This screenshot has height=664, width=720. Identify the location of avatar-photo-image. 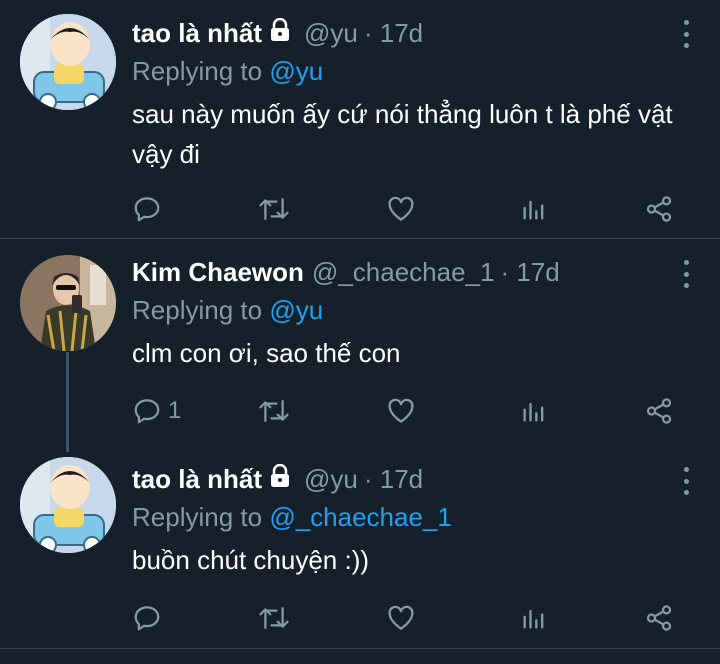
(68, 303).